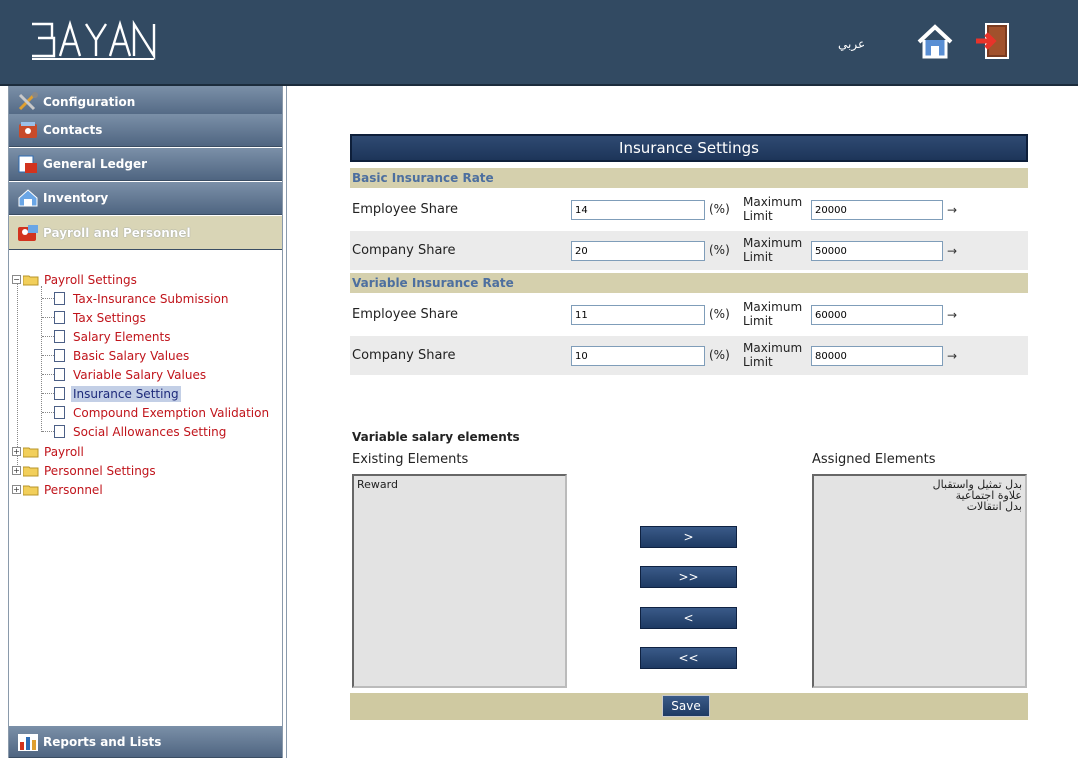  I want to click on sidebar-module-reports: Reports and Lists, so click(145, 742).